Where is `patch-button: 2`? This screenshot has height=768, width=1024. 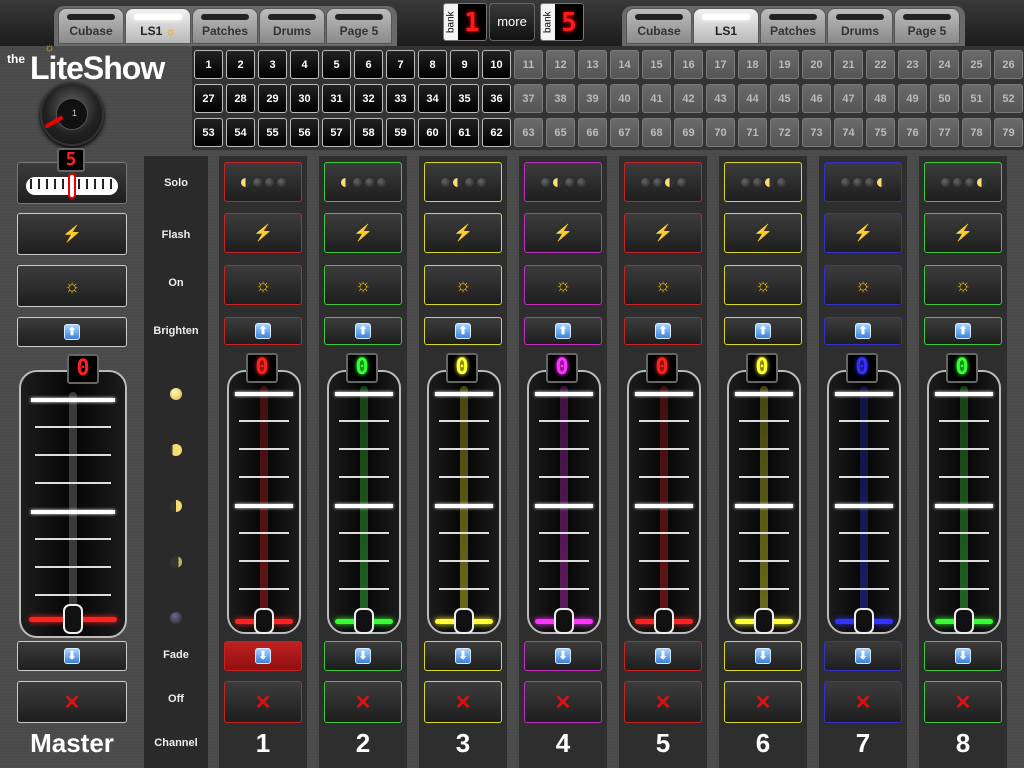
patch-button: 2 is located at coordinates (240, 64).